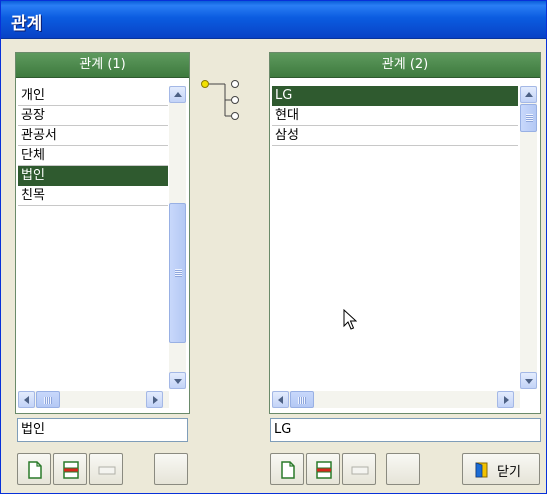 This screenshot has width=547, height=494. I want to click on relation-2-blank-button, so click(403, 469).